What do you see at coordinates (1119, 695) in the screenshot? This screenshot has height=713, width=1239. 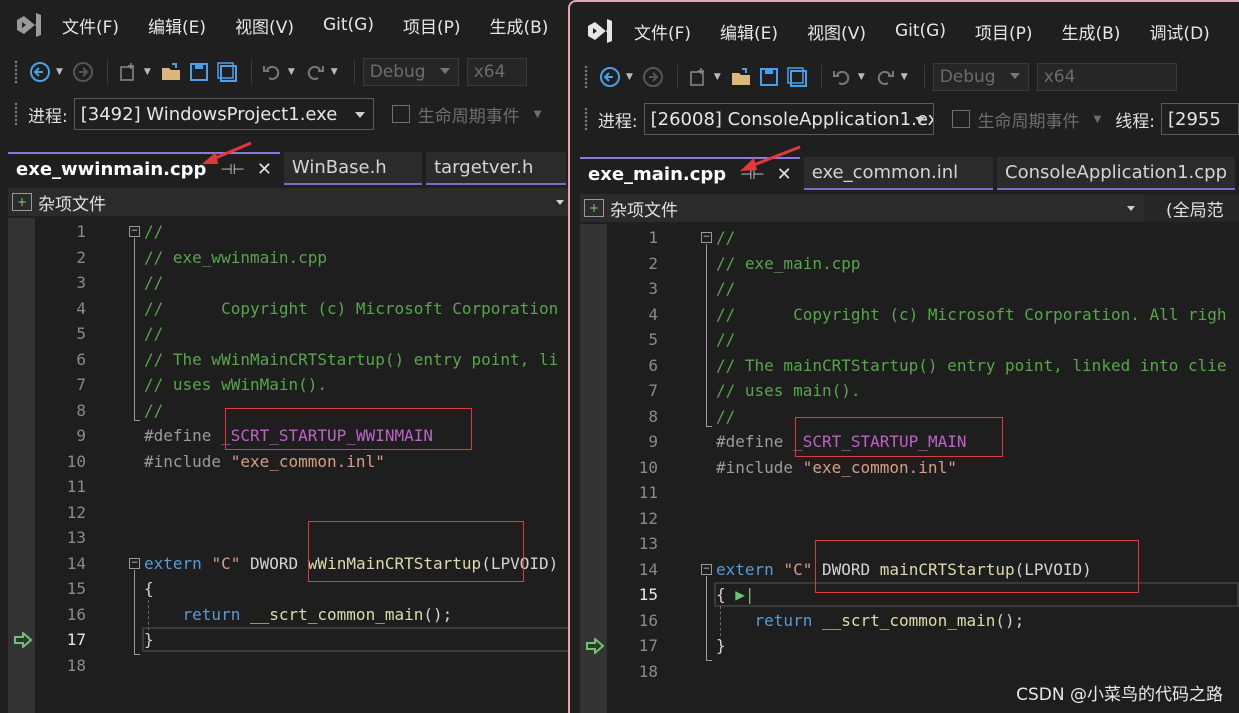 I see `watermark: CSDN @小菜鸟的代码之路` at bounding box center [1119, 695].